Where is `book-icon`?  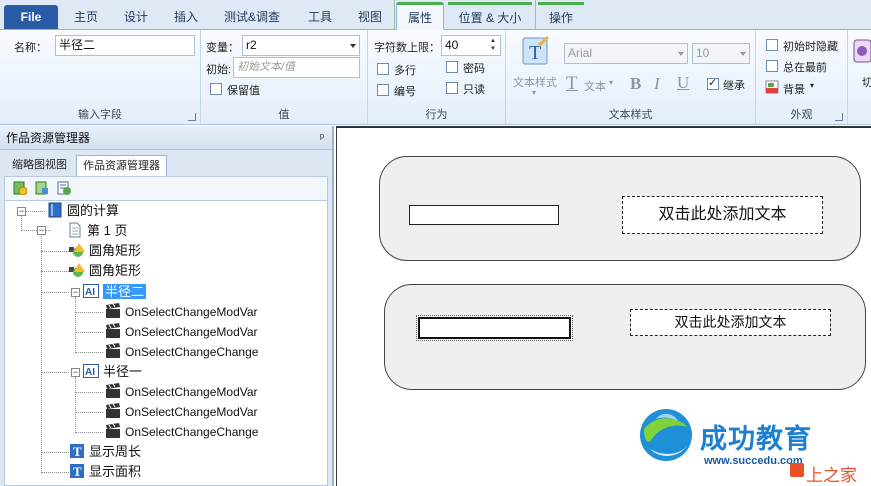
book-icon is located at coordinates (55, 210).